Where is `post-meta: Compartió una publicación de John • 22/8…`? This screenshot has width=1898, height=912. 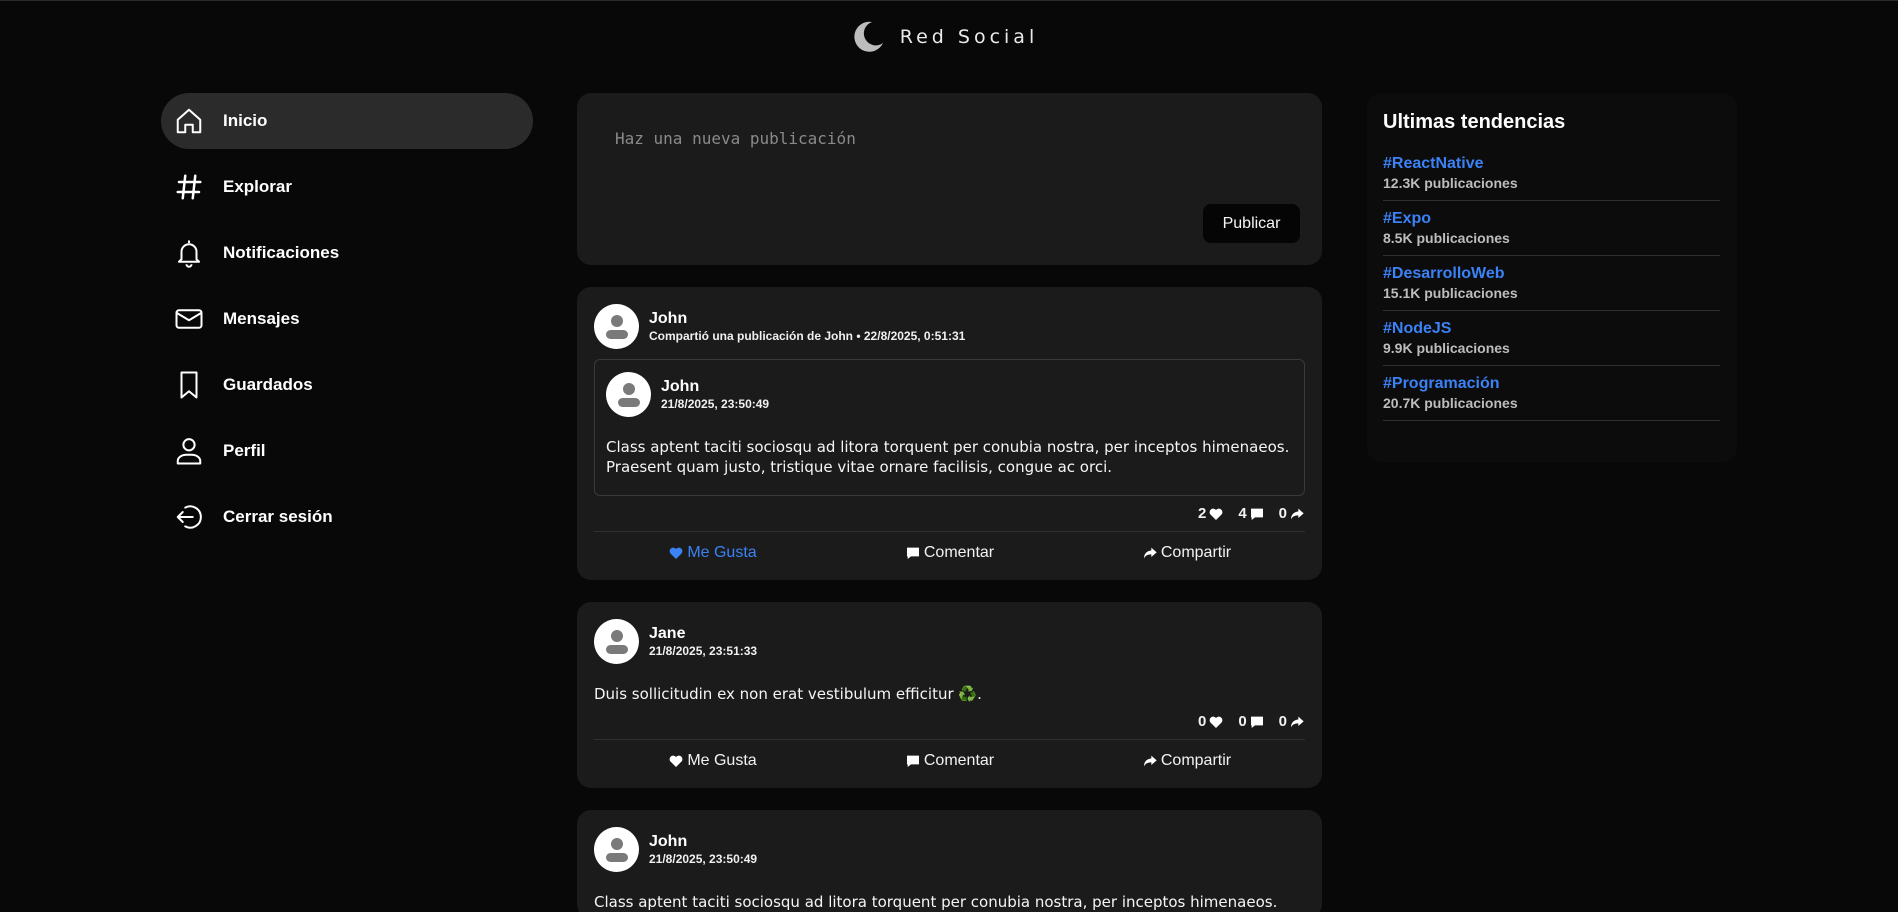 post-meta: Compartió una publicación de John • 22/8… is located at coordinates (807, 335).